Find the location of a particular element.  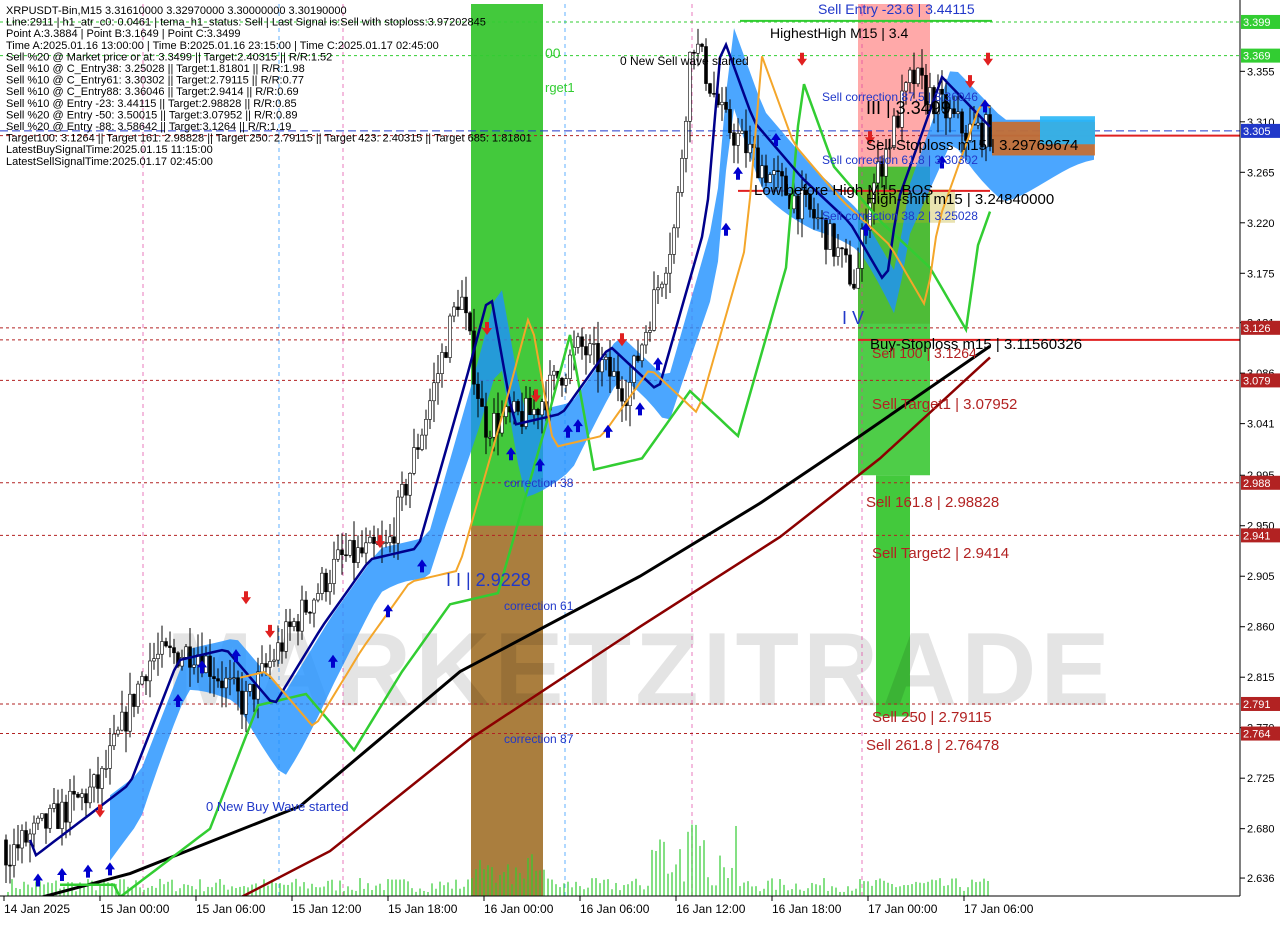

x-tick-label: 15 Jan 00:00 is located at coordinates (135, 909).